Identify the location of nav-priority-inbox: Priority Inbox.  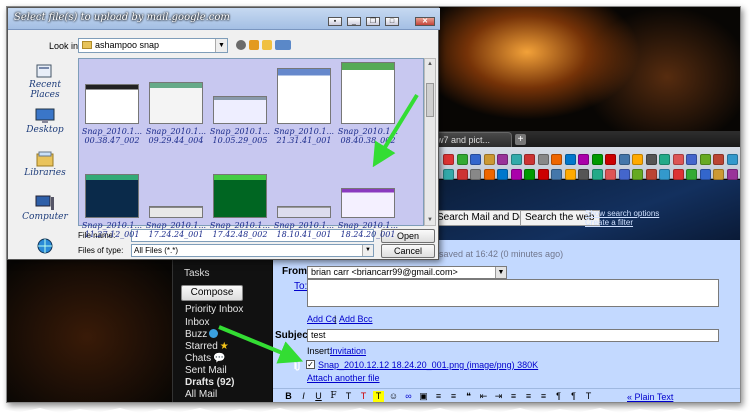
(214, 309).